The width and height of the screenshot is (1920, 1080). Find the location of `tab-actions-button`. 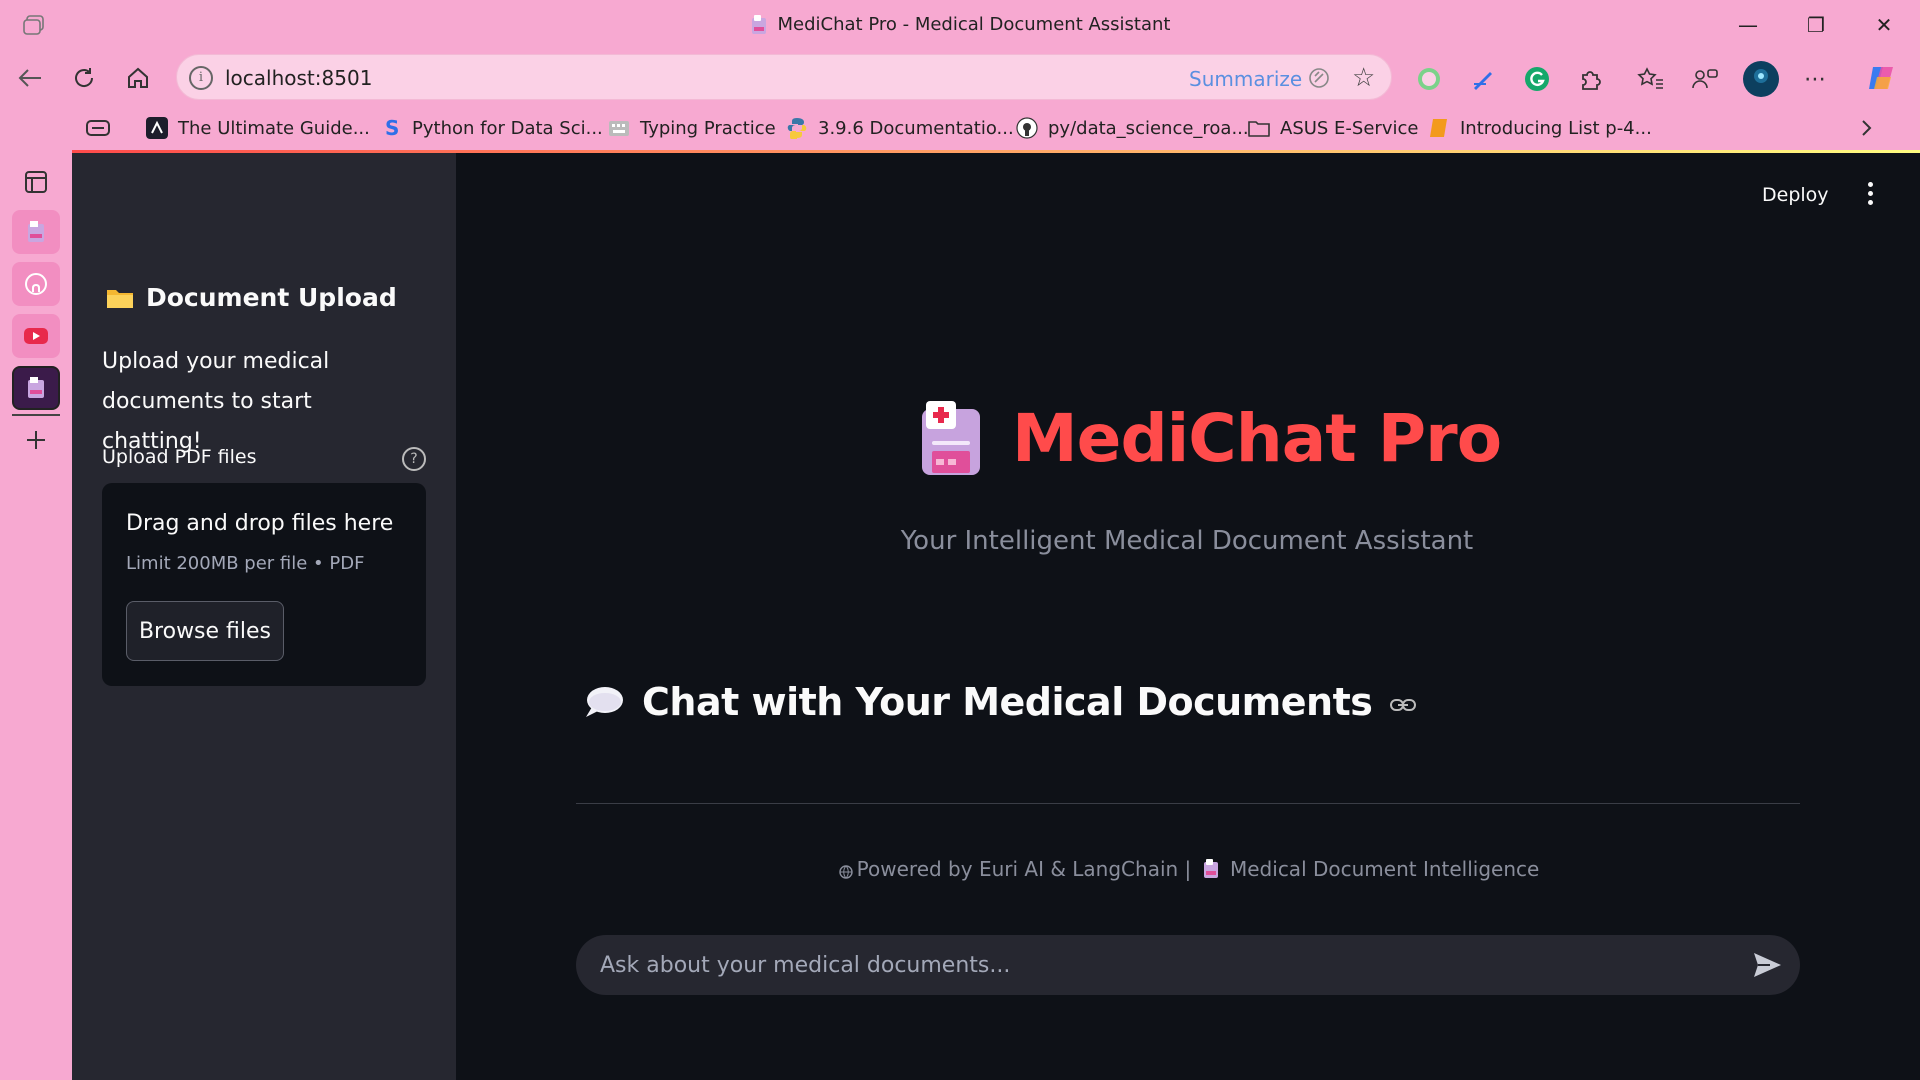

tab-actions-button is located at coordinates (36, 182).